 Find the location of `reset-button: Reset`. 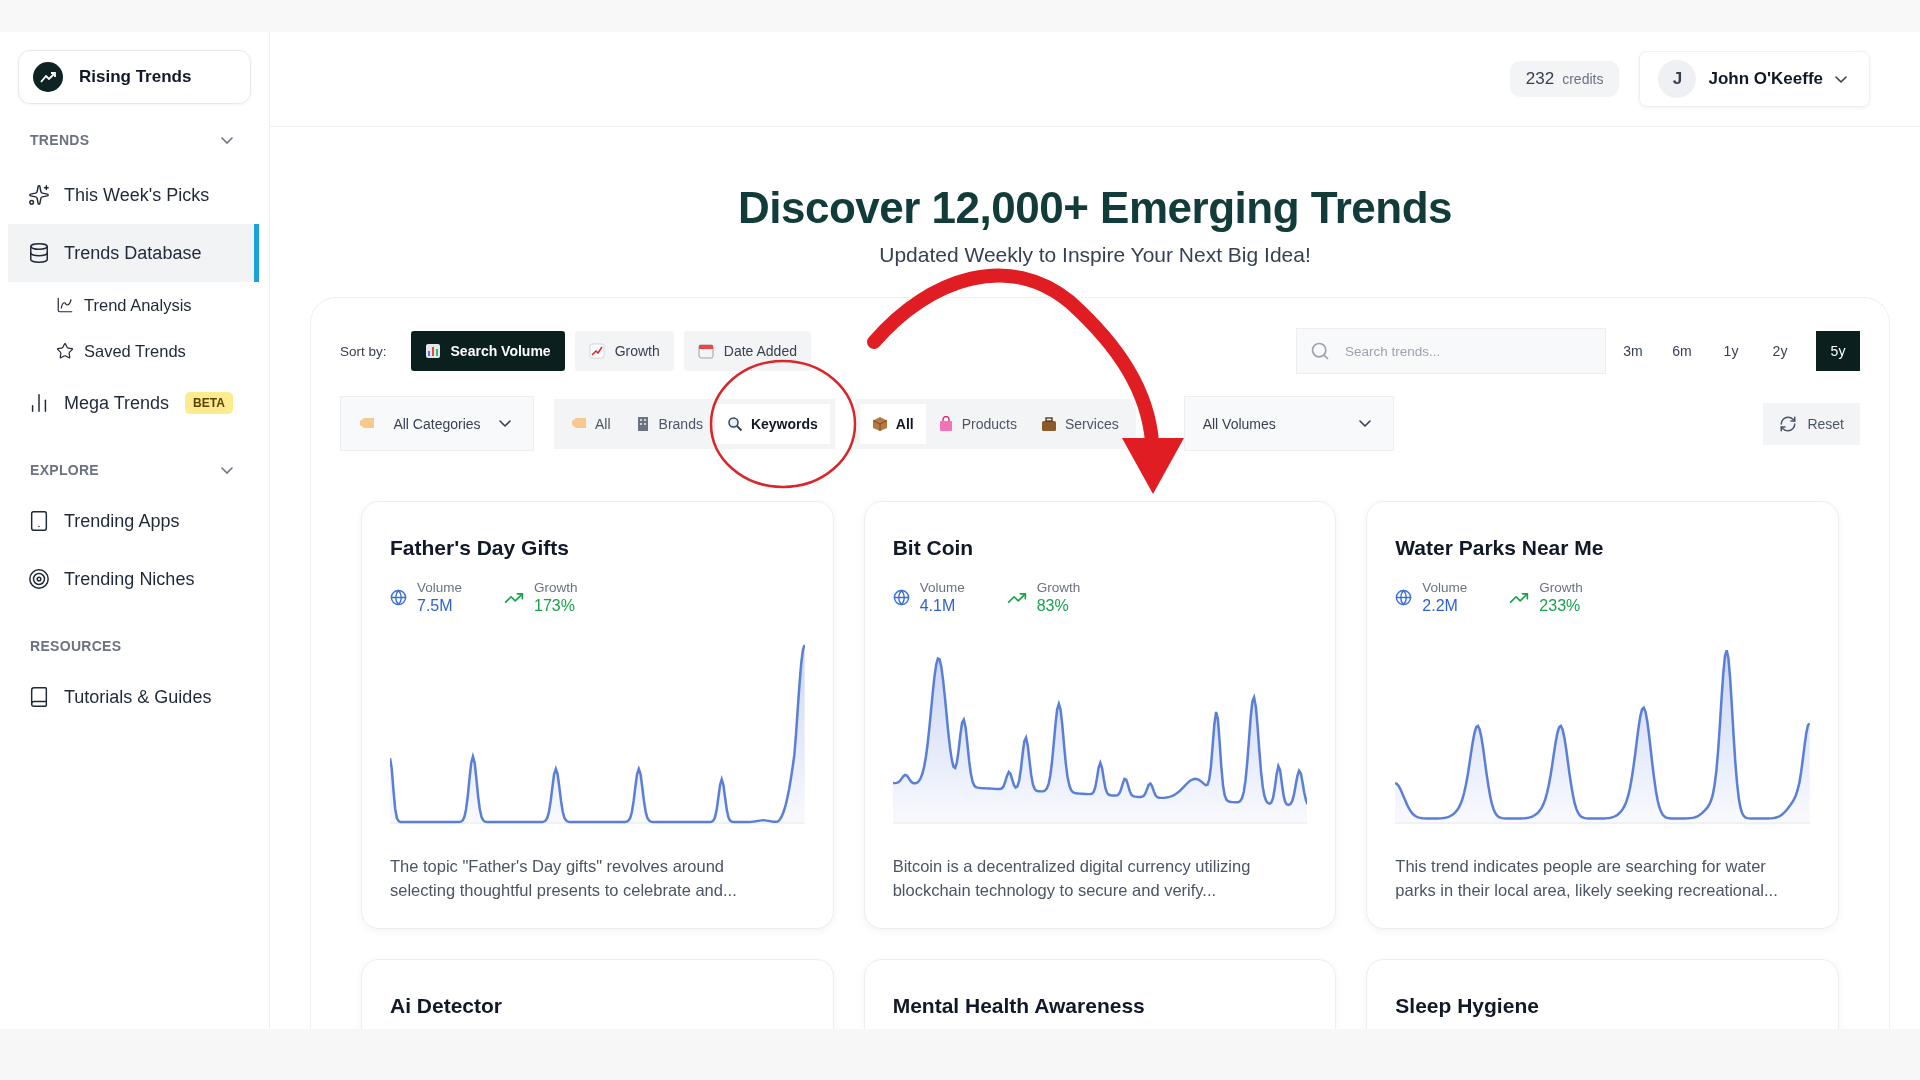

reset-button: Reset is located at coordinates (1811, 423).